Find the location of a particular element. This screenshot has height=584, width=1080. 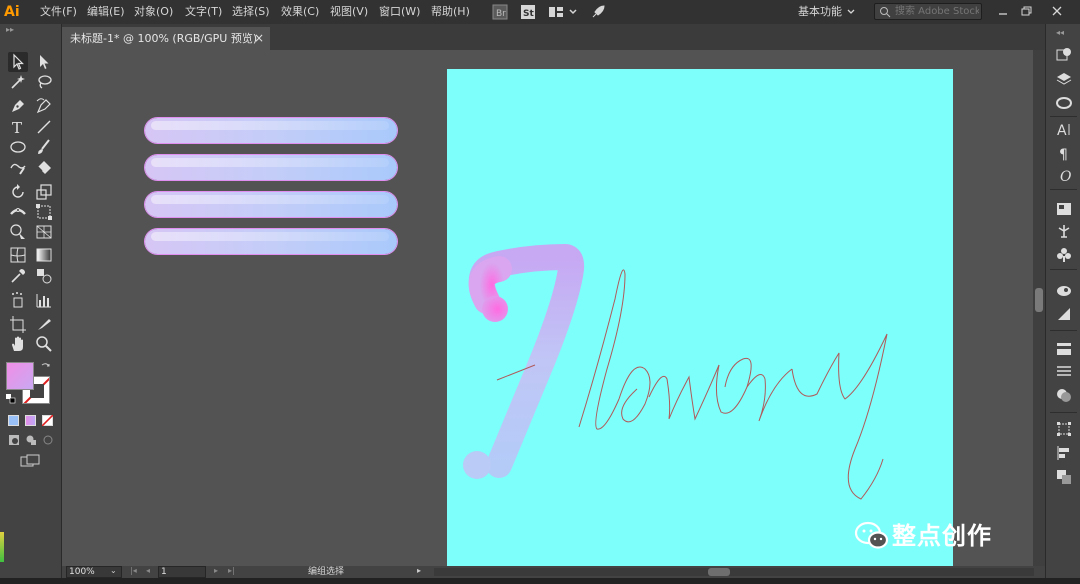

screen-mode-icon is located at coordinates (30, 461).